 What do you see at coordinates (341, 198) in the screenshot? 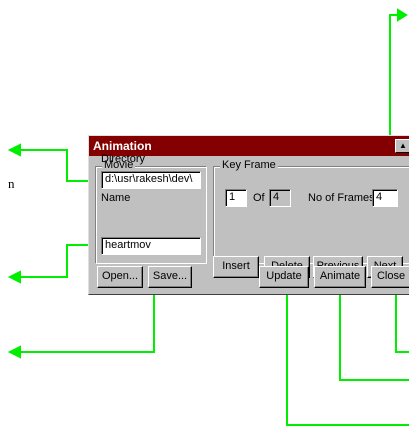
I see `no-of-frames-label: No of Frames` at bounding box center [341, 198].